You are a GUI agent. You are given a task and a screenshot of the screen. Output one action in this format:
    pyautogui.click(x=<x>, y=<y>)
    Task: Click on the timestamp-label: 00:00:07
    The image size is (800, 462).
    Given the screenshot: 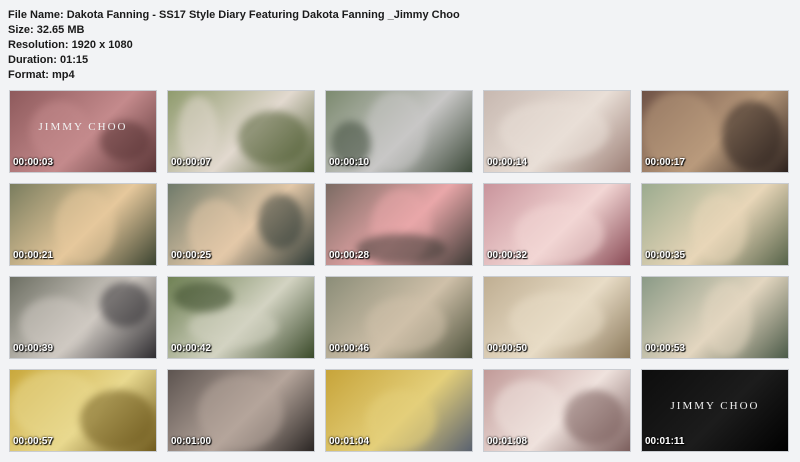 What is the action you would take?
    pyautogui.click(x=191, y=162)
    